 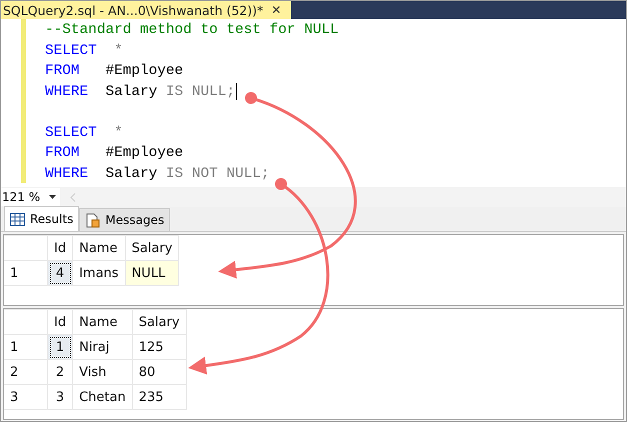 I want to click on zoom-dropdown: 121 %, so click(x=30, y=197).